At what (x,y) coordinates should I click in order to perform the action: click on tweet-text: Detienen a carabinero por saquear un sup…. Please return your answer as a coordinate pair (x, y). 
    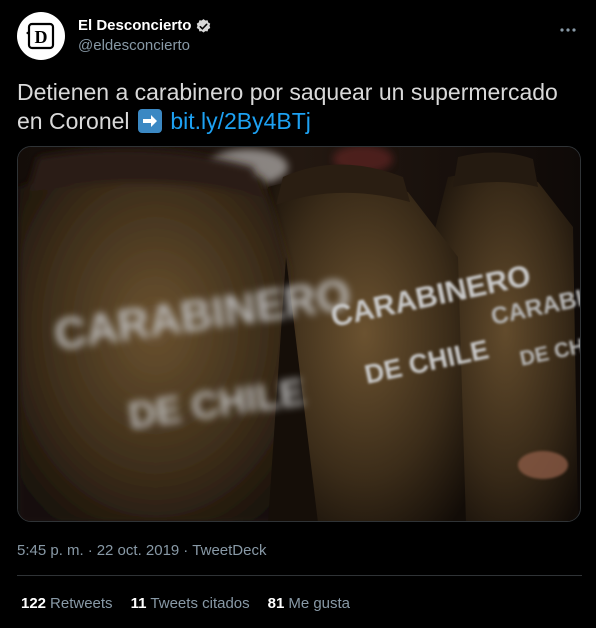
    Looking at the image, I should click on (297, 107).